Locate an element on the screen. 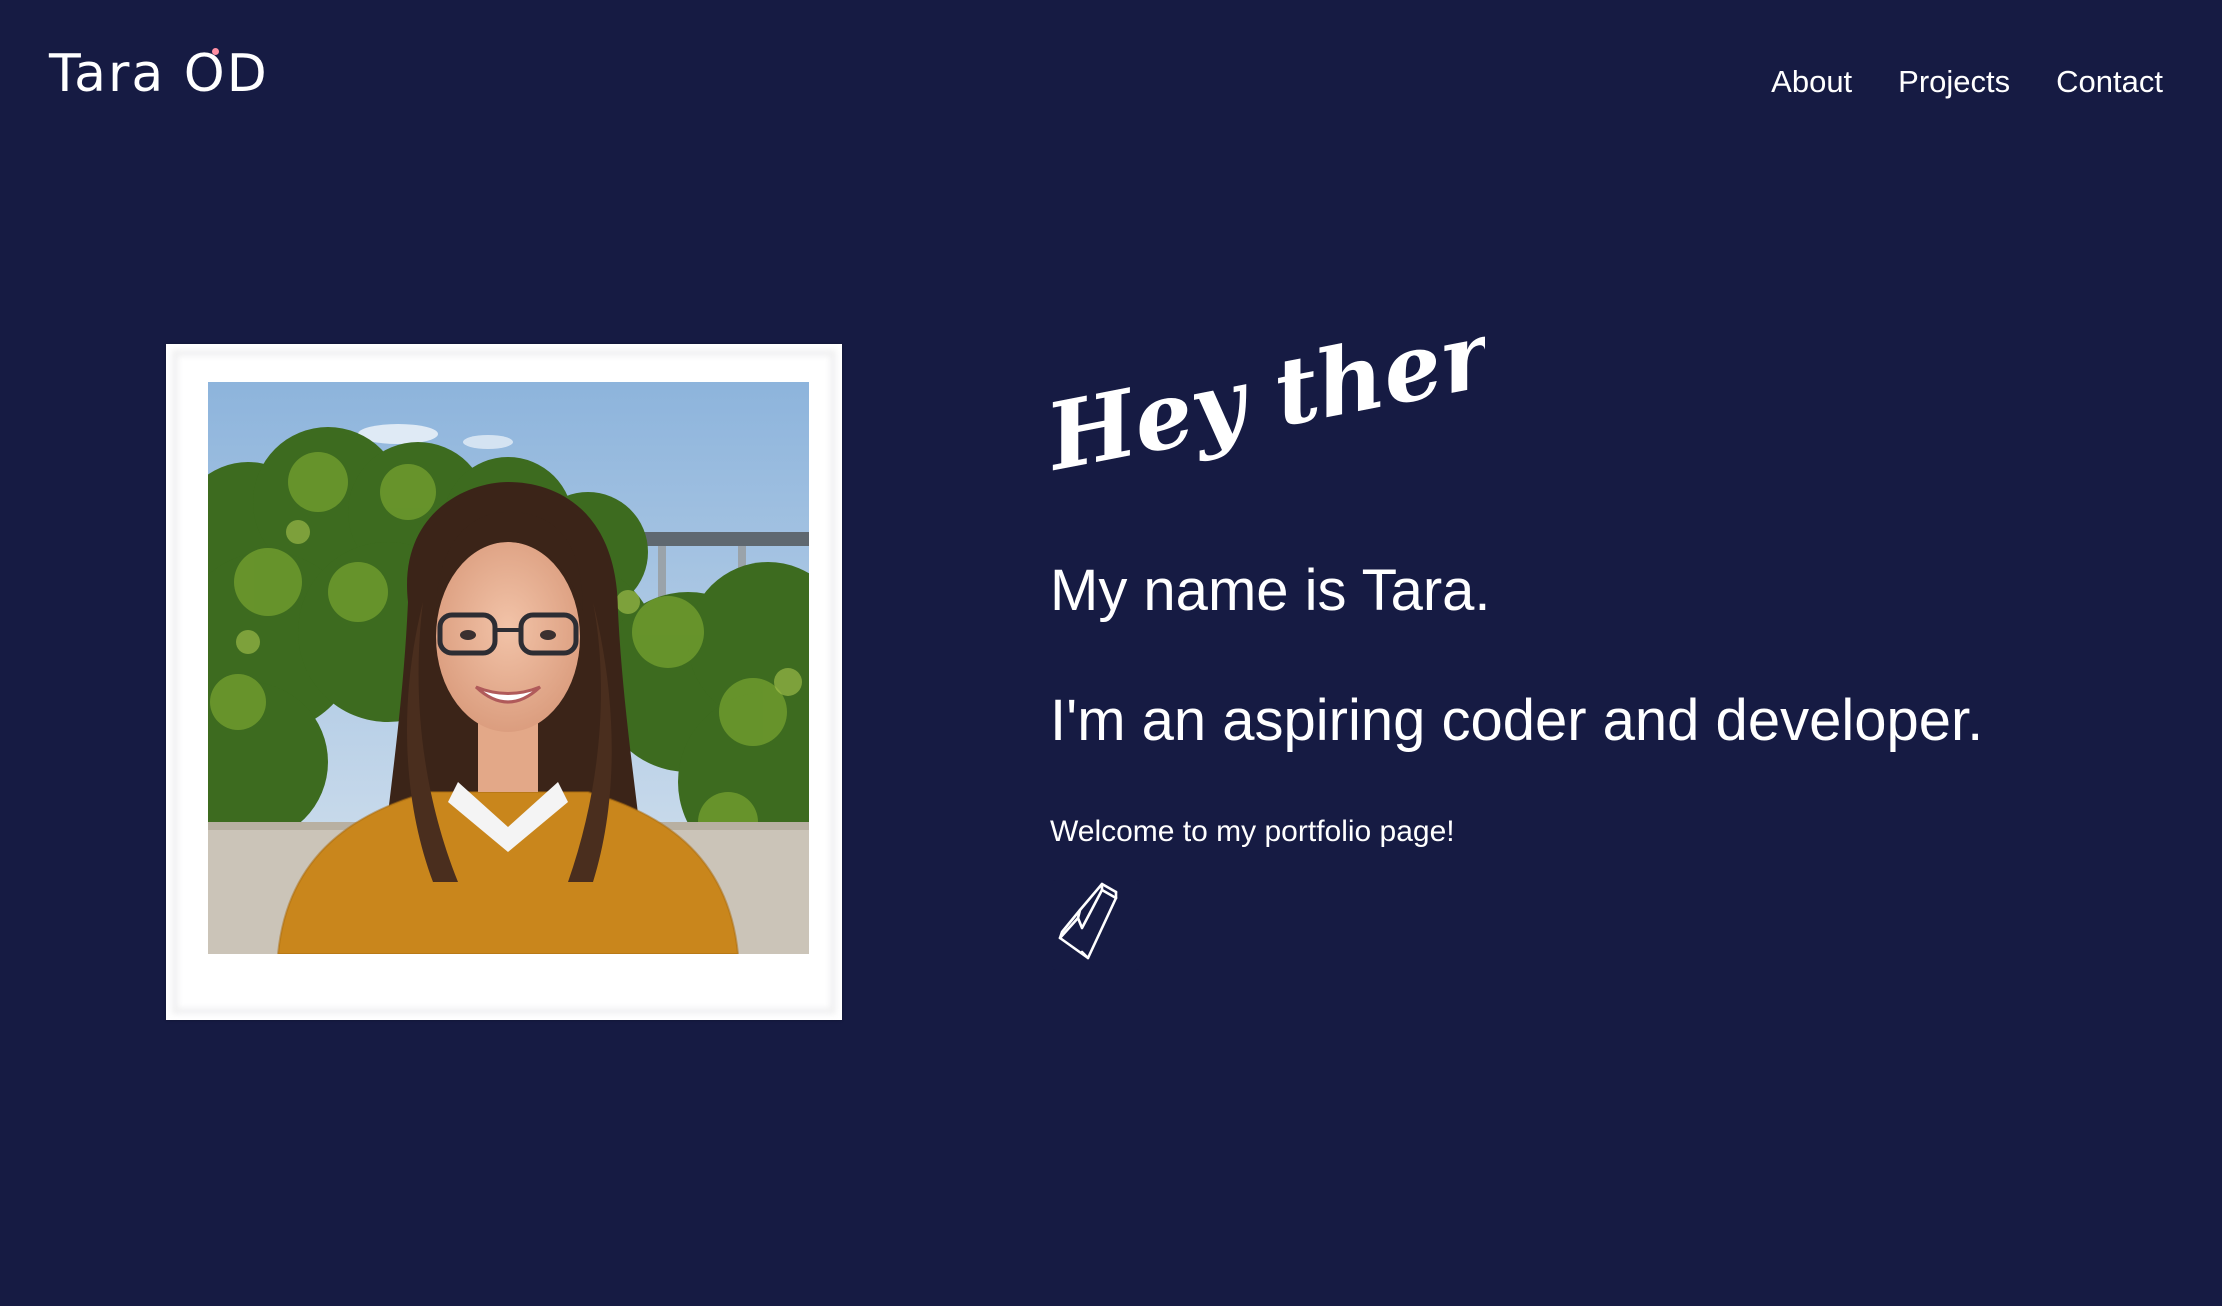 This screenshot has height=1306, width=2222. logo-accent-dot is located at coordinates (215, 51).